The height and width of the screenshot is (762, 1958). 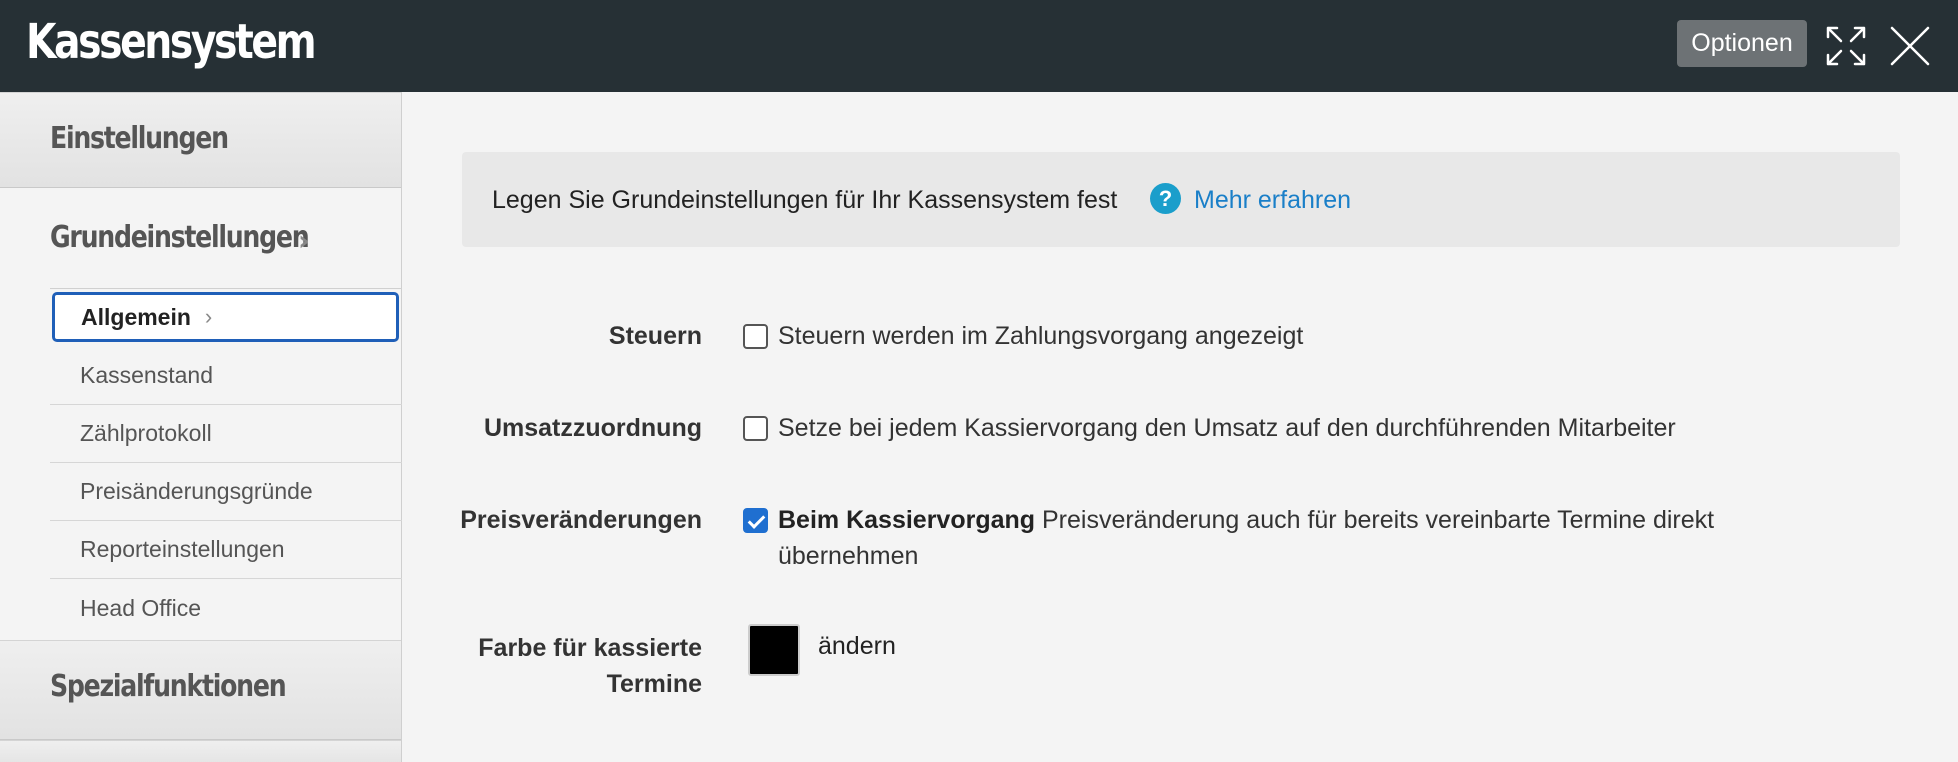 I want to click on close-icon, so click(x=1910, y=46).